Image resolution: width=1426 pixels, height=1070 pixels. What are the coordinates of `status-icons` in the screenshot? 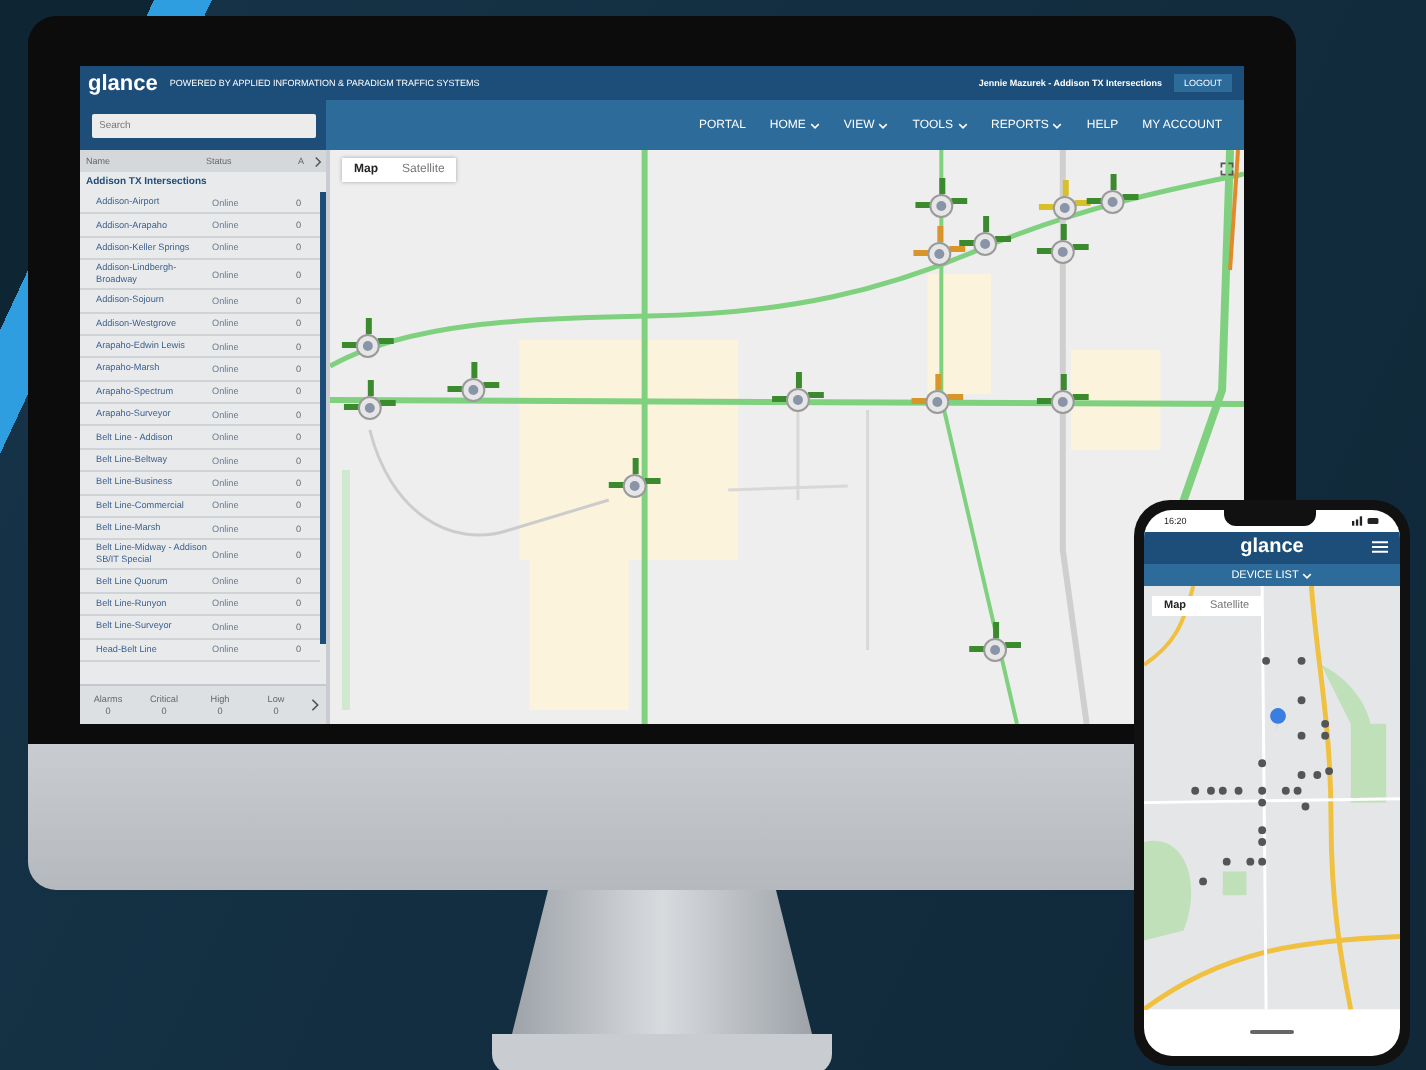 It's located at (1365, 520).